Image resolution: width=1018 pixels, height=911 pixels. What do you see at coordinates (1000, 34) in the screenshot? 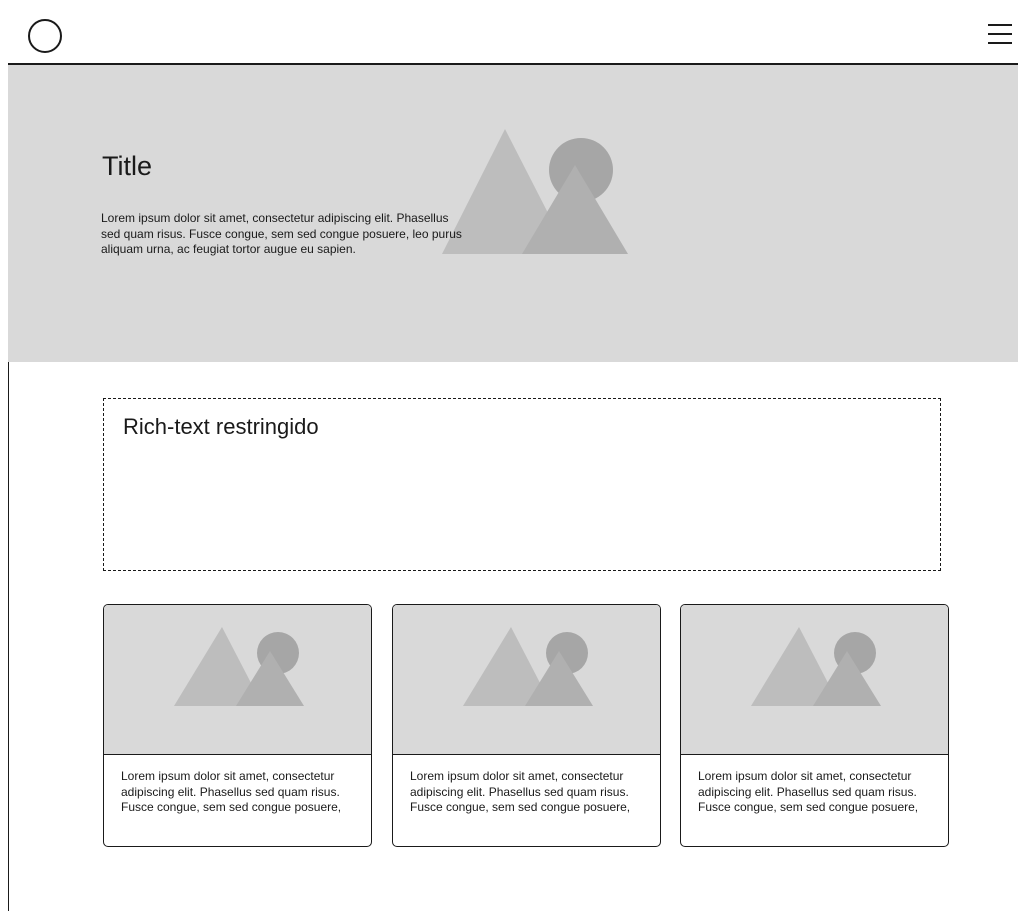
I see `hamburger-menu-icon` at bounding box center [1000, 34].